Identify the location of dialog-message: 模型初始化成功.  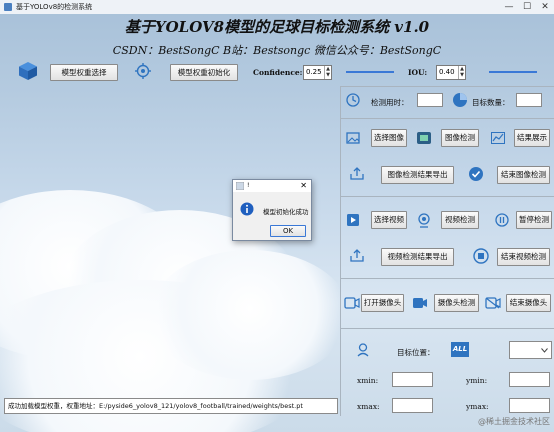
(286, 212).